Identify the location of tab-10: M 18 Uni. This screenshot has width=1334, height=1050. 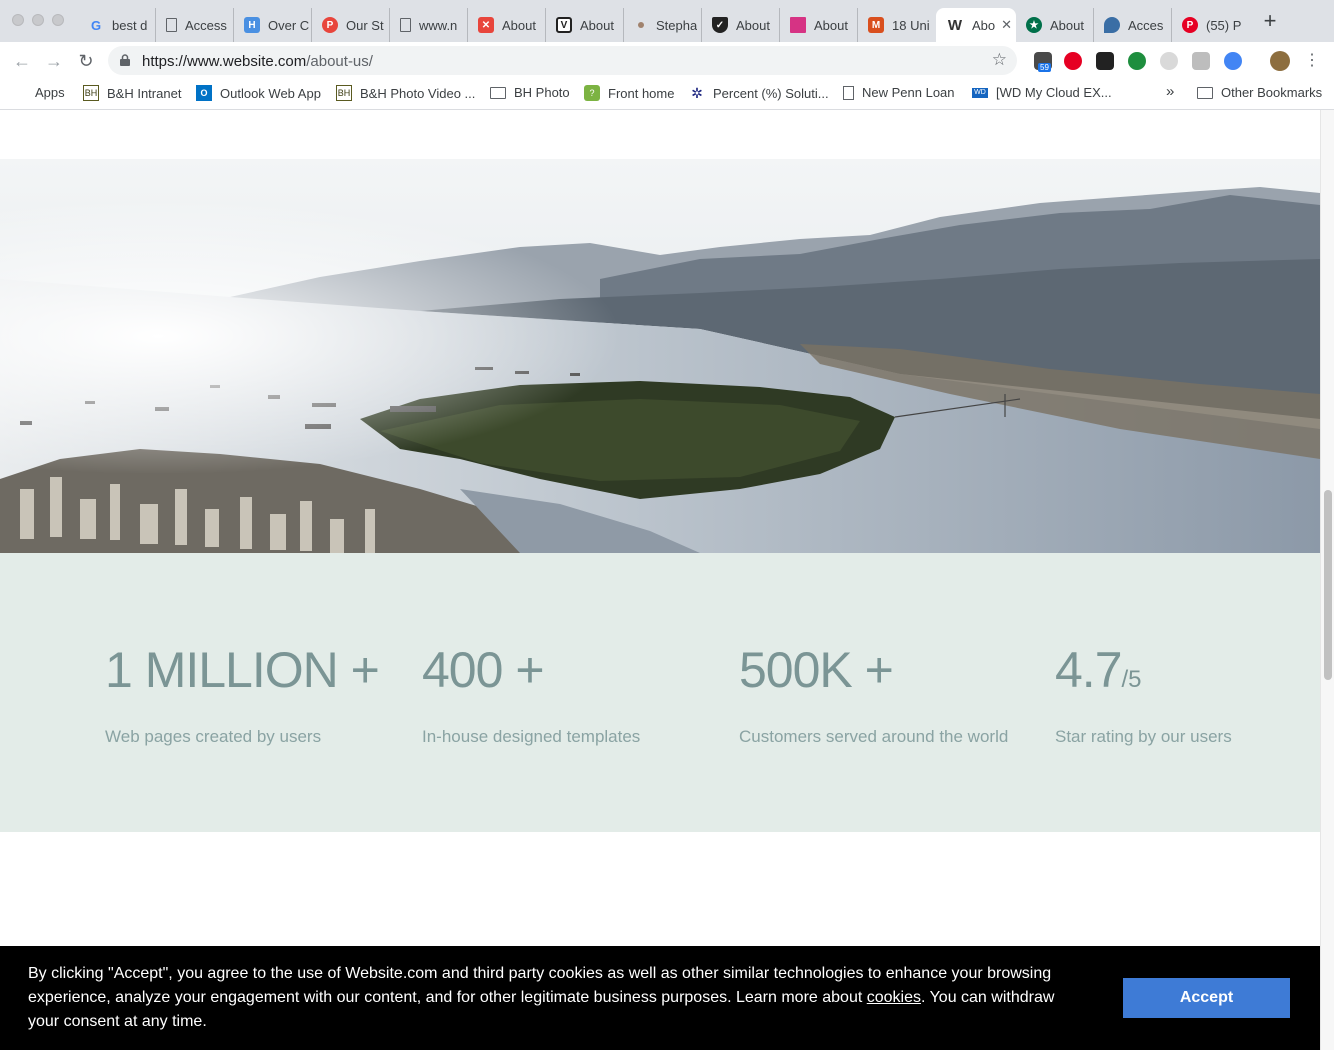
(897, 25).